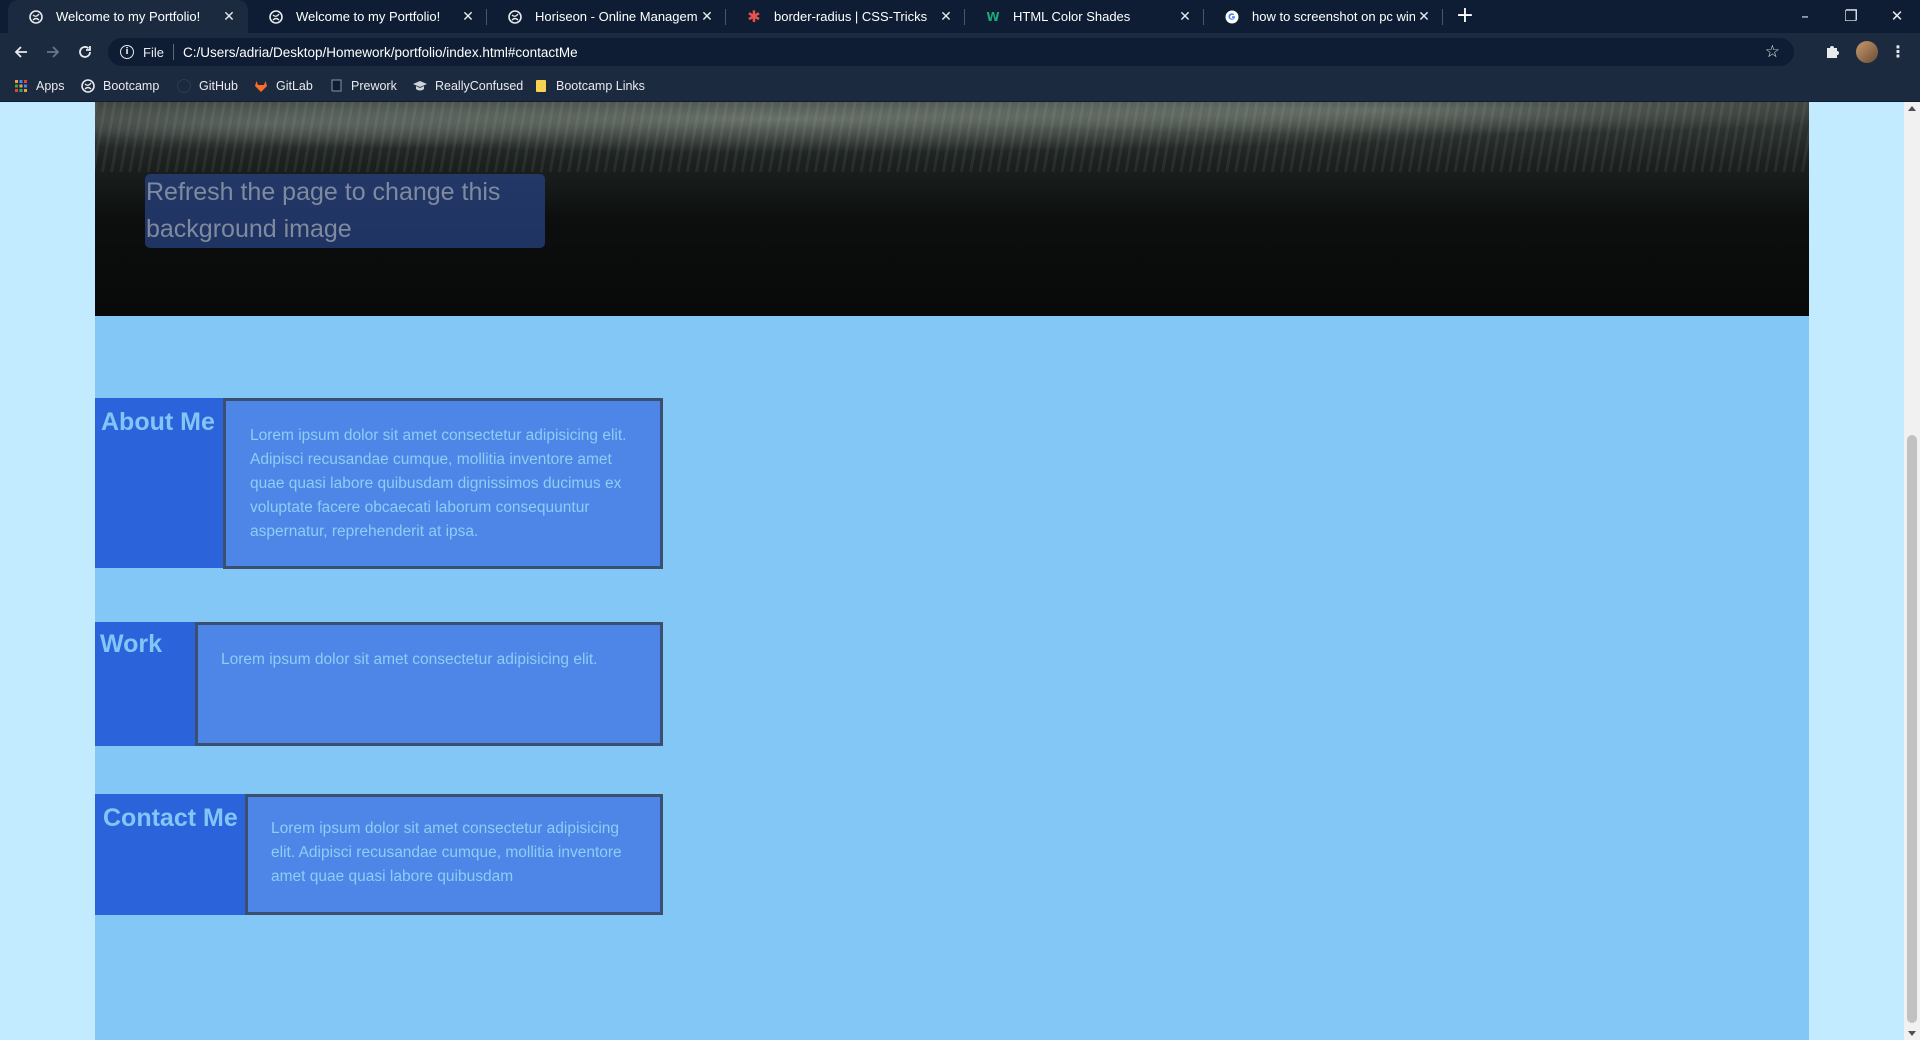  I want to click on close-window-button: ✕, so click(1897, 16).